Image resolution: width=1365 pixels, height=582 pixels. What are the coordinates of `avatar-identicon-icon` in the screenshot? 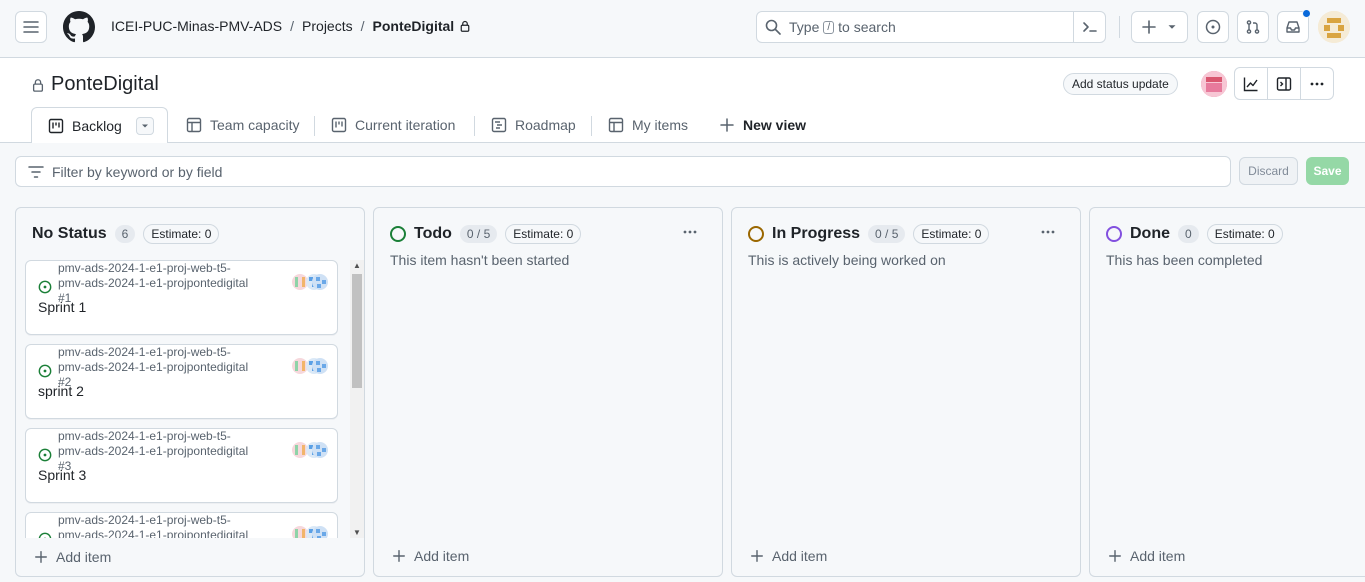 It's located at (1214, 84).